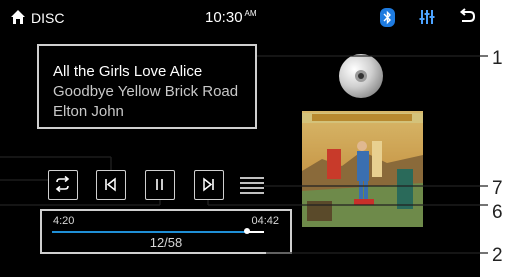 The image size is (514, 277). What do you see at coordinates (497, 255) in the screenshot?
I see `callout-2: 2` at bounding box center [497, 255].